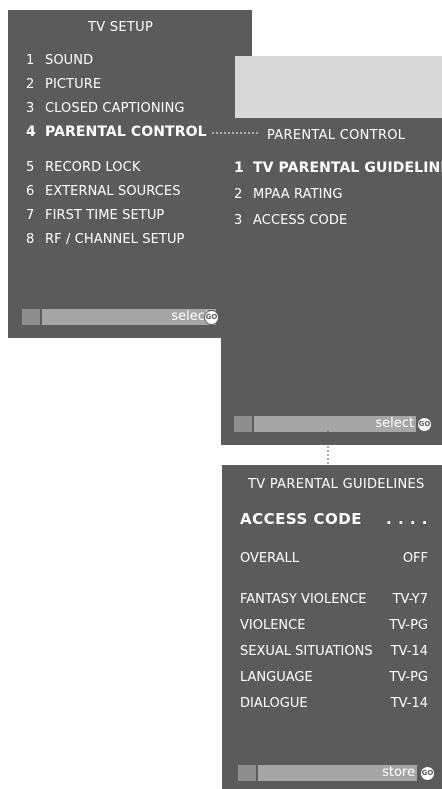 The width and height of the screenshot is (442, 789). I want to click on menu-item-label: RECORD LOCK, so click(93, 167).